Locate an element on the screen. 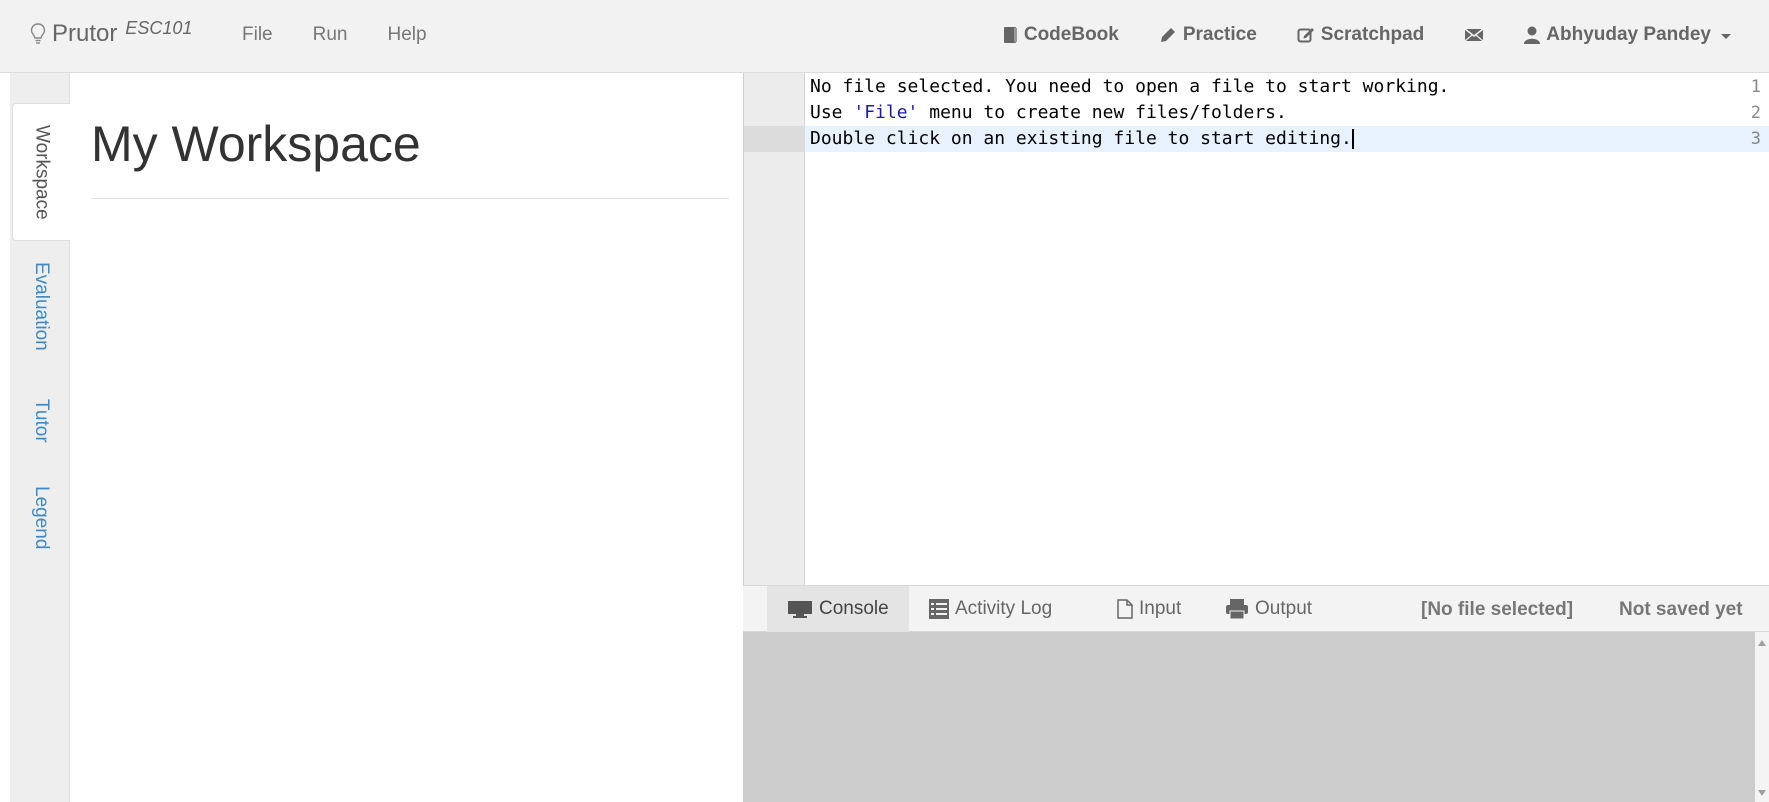 The width and height of the screenshot is (1769, 802). practice-link: Practice is located at coordinates (1208, 35).